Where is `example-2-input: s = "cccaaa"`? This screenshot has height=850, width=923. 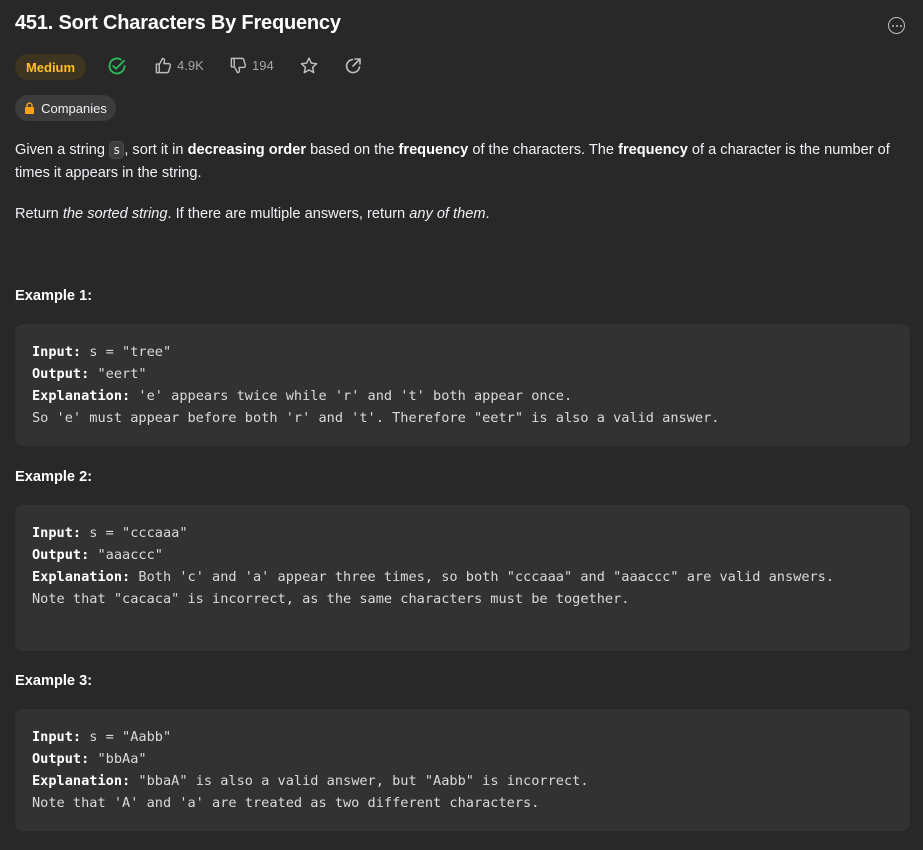
example-2-input: s = "cccaaa" is located at coordinates (134, 533).